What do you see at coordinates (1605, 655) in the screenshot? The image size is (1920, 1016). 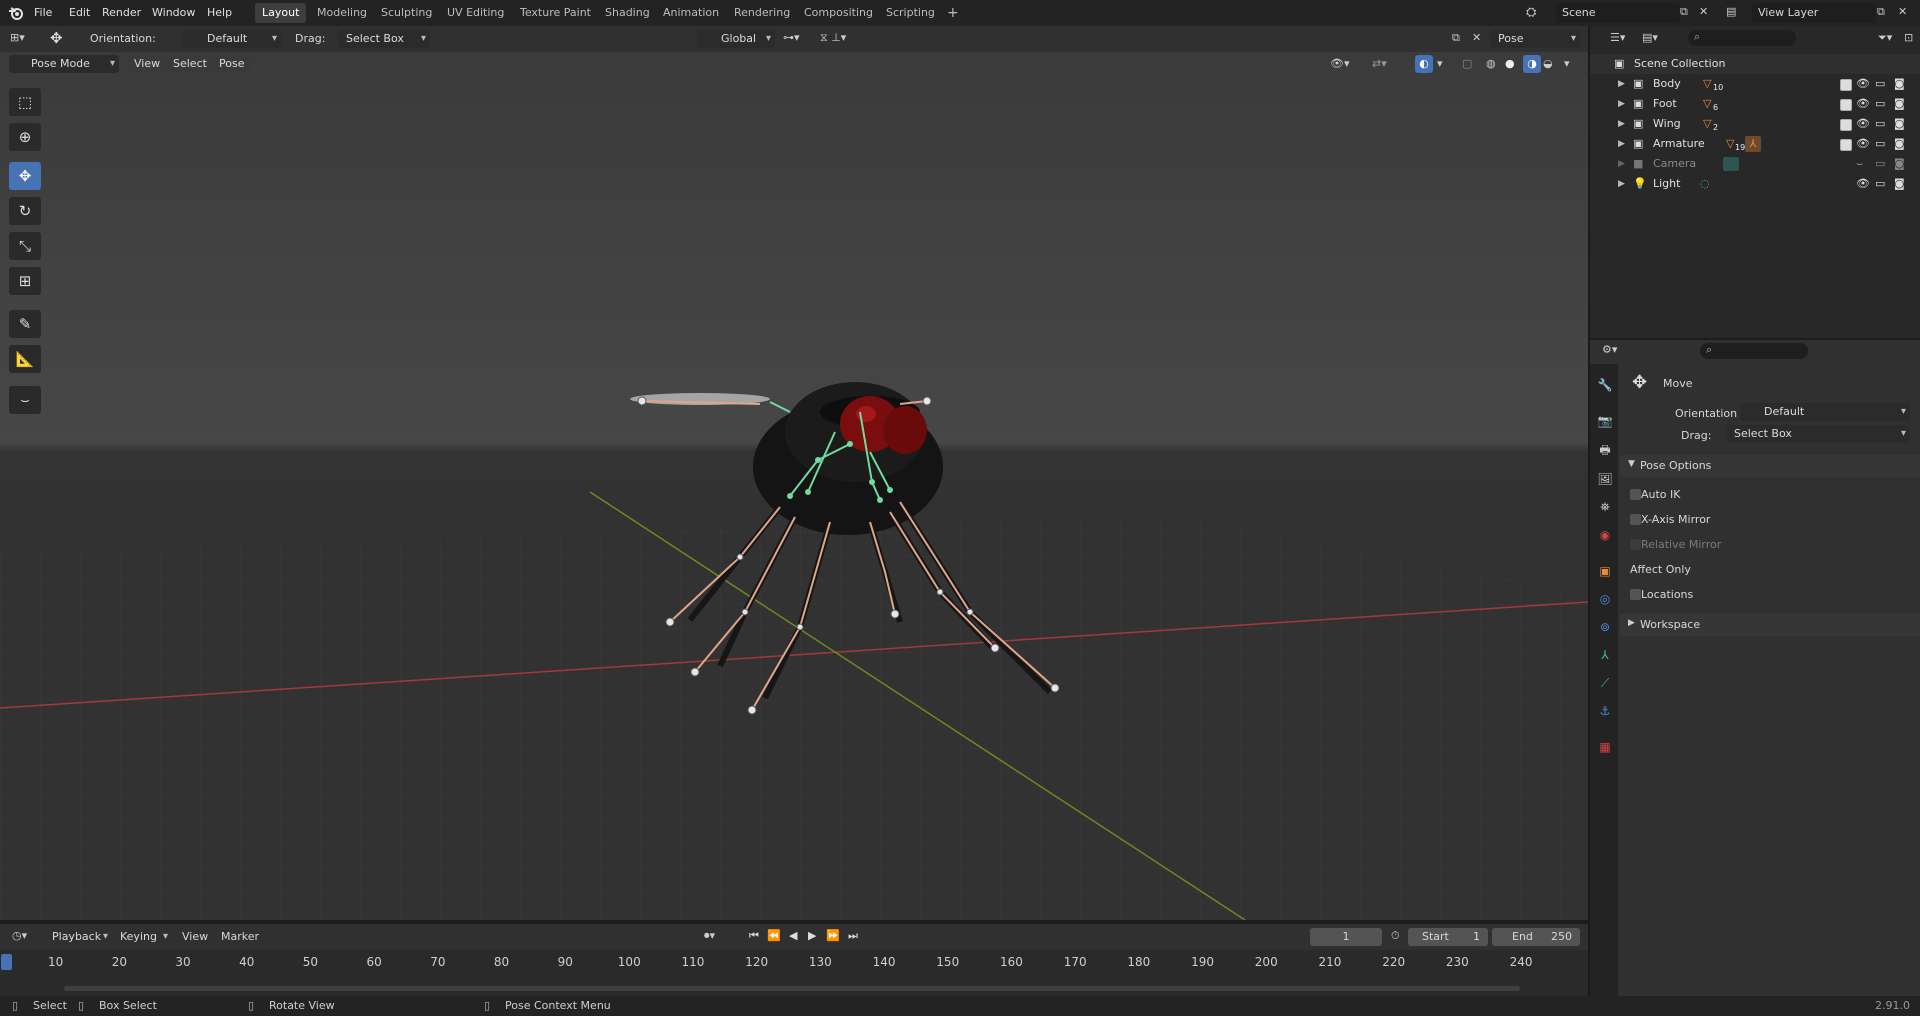 I see `armature-data-tab-icon: ⅄` at bounding box center [1605, 655].